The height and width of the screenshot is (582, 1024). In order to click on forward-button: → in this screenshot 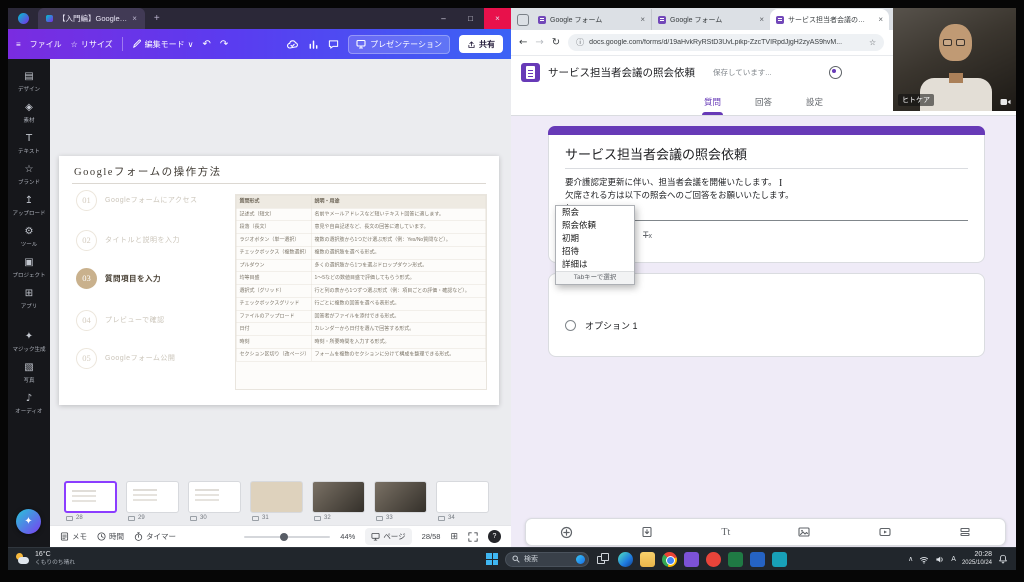, I will do `click(539, 42)`.